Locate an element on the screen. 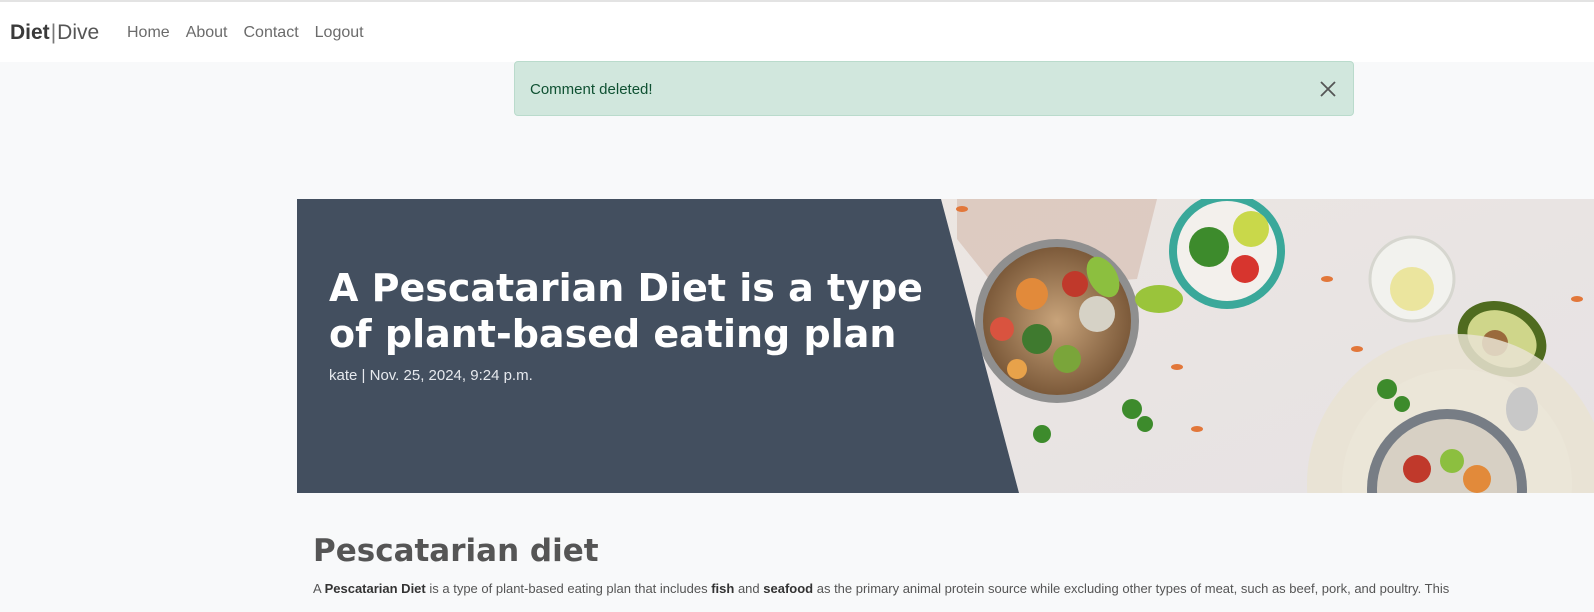 Image resolution: width=1594 pixels, height=612 pixels. brand-logo: Diet|Dive is located at coordinates (54, 33).